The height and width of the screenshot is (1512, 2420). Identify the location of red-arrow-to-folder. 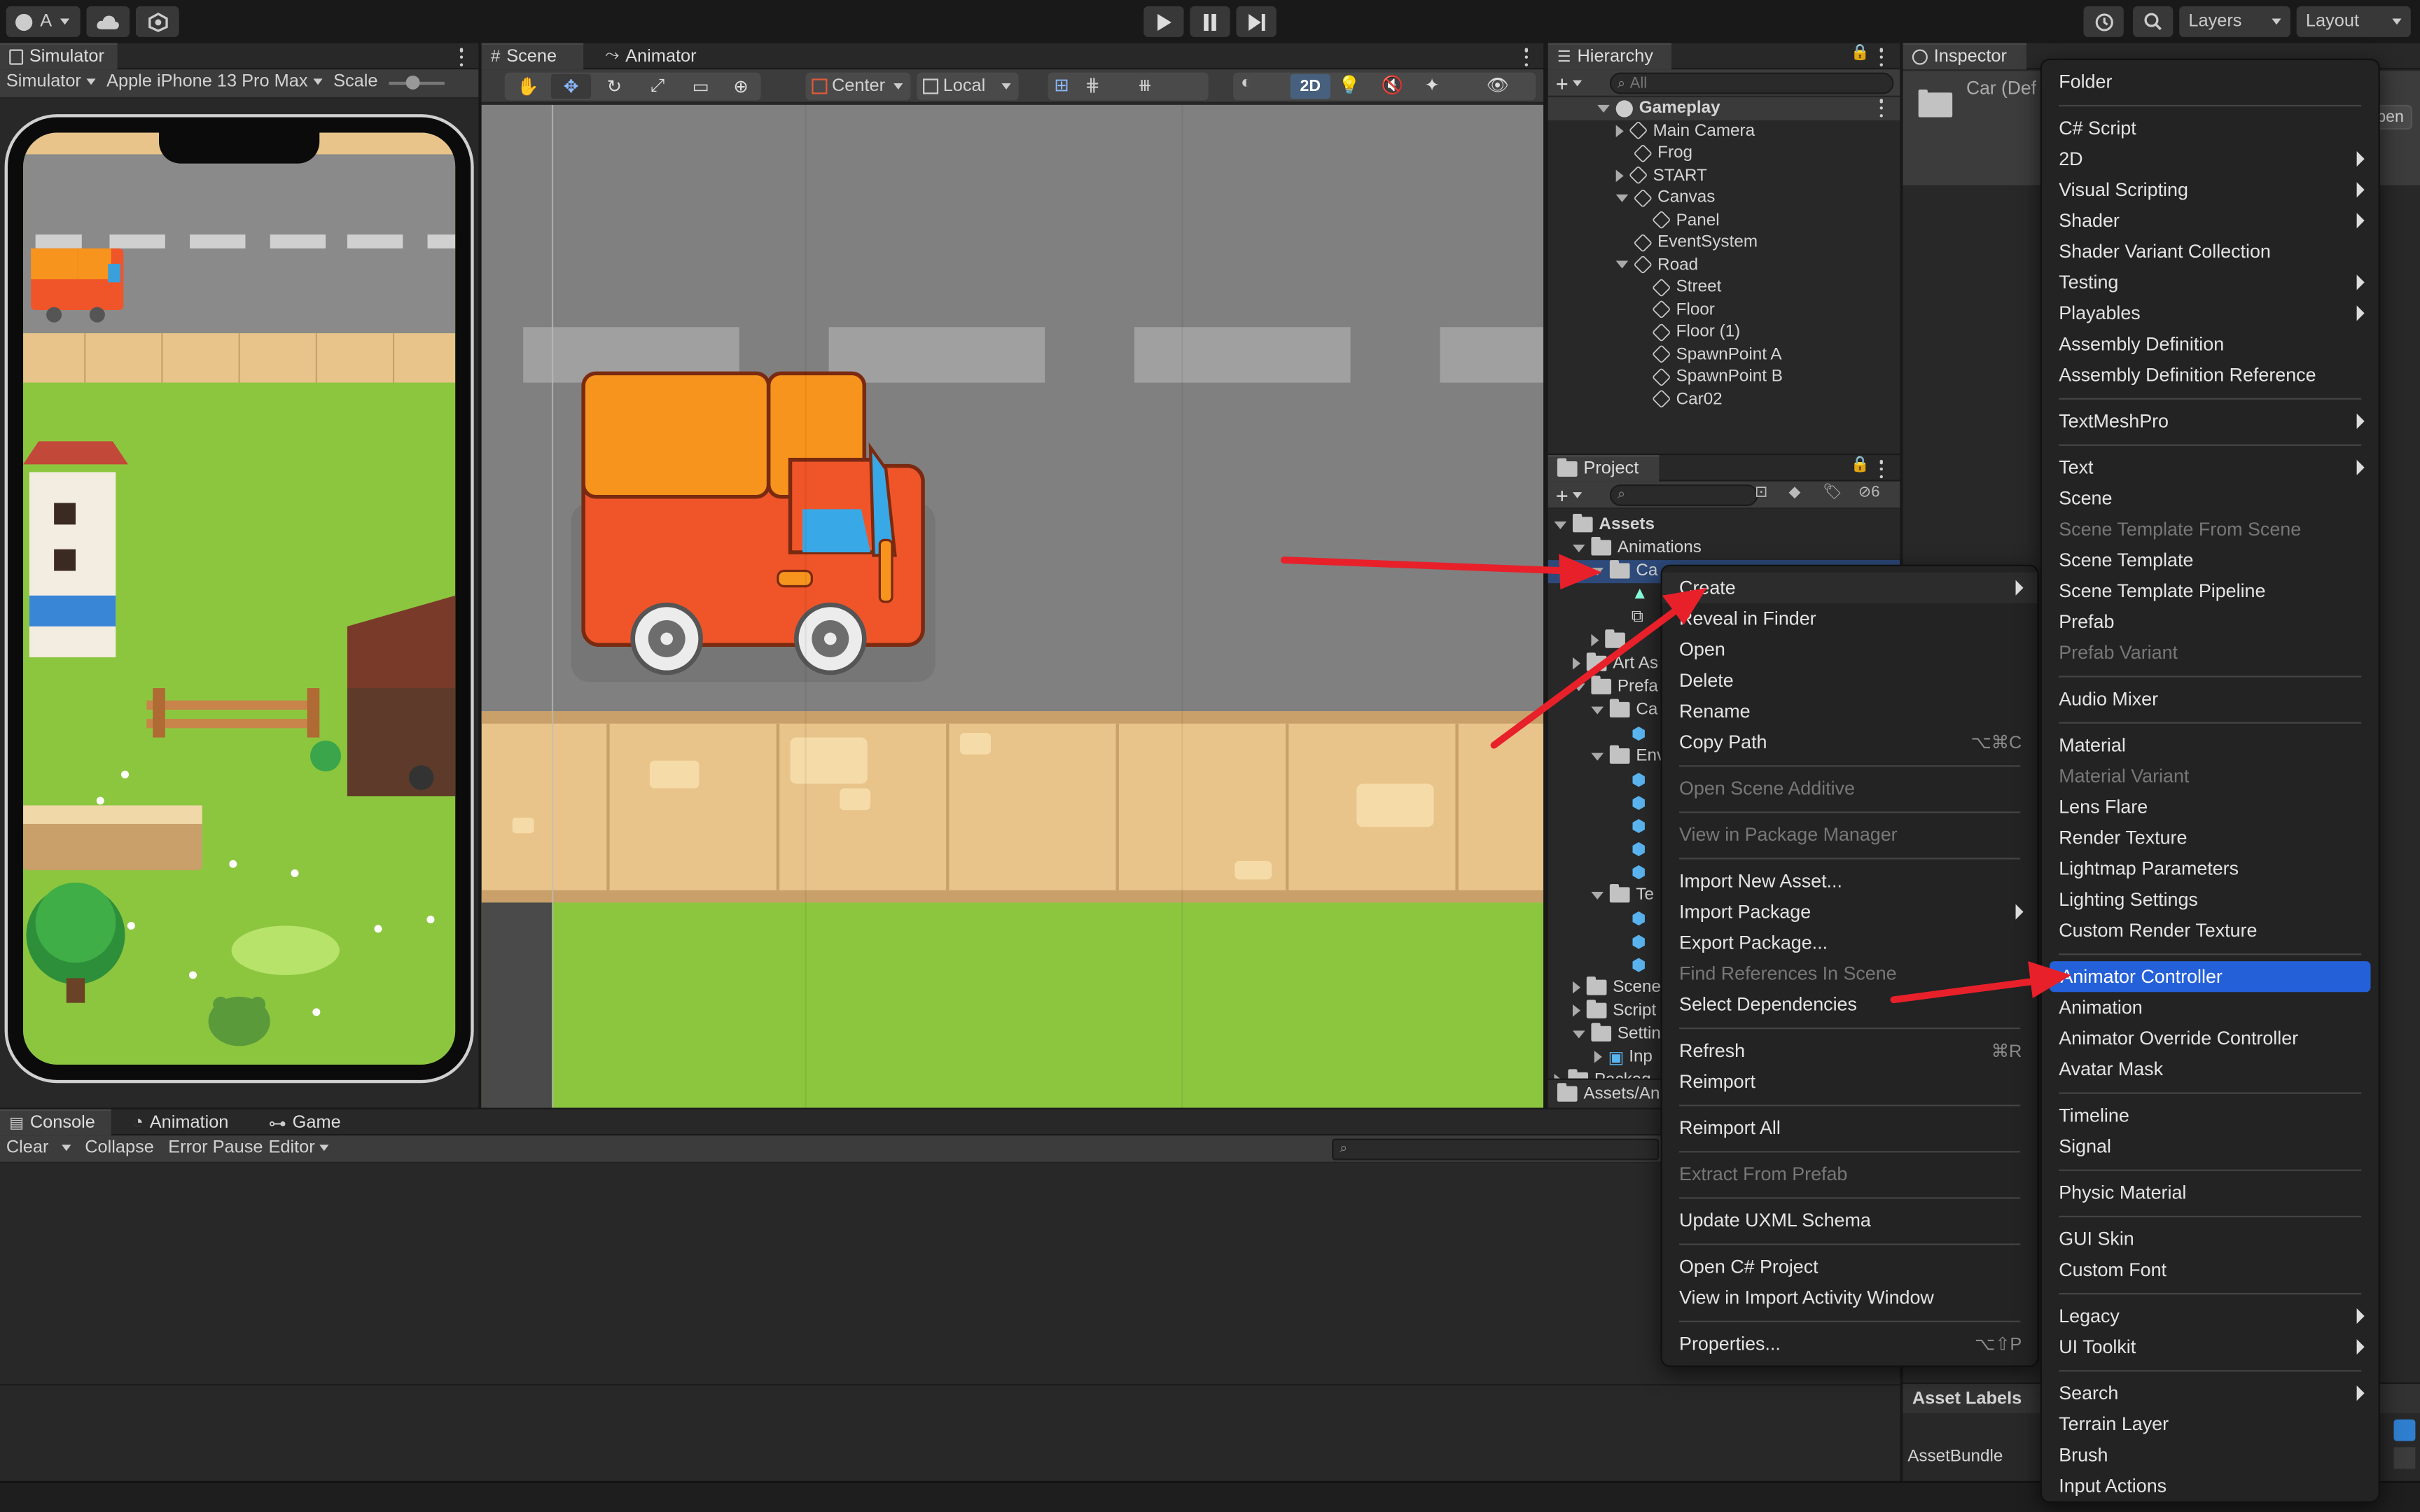
(1441, 571).